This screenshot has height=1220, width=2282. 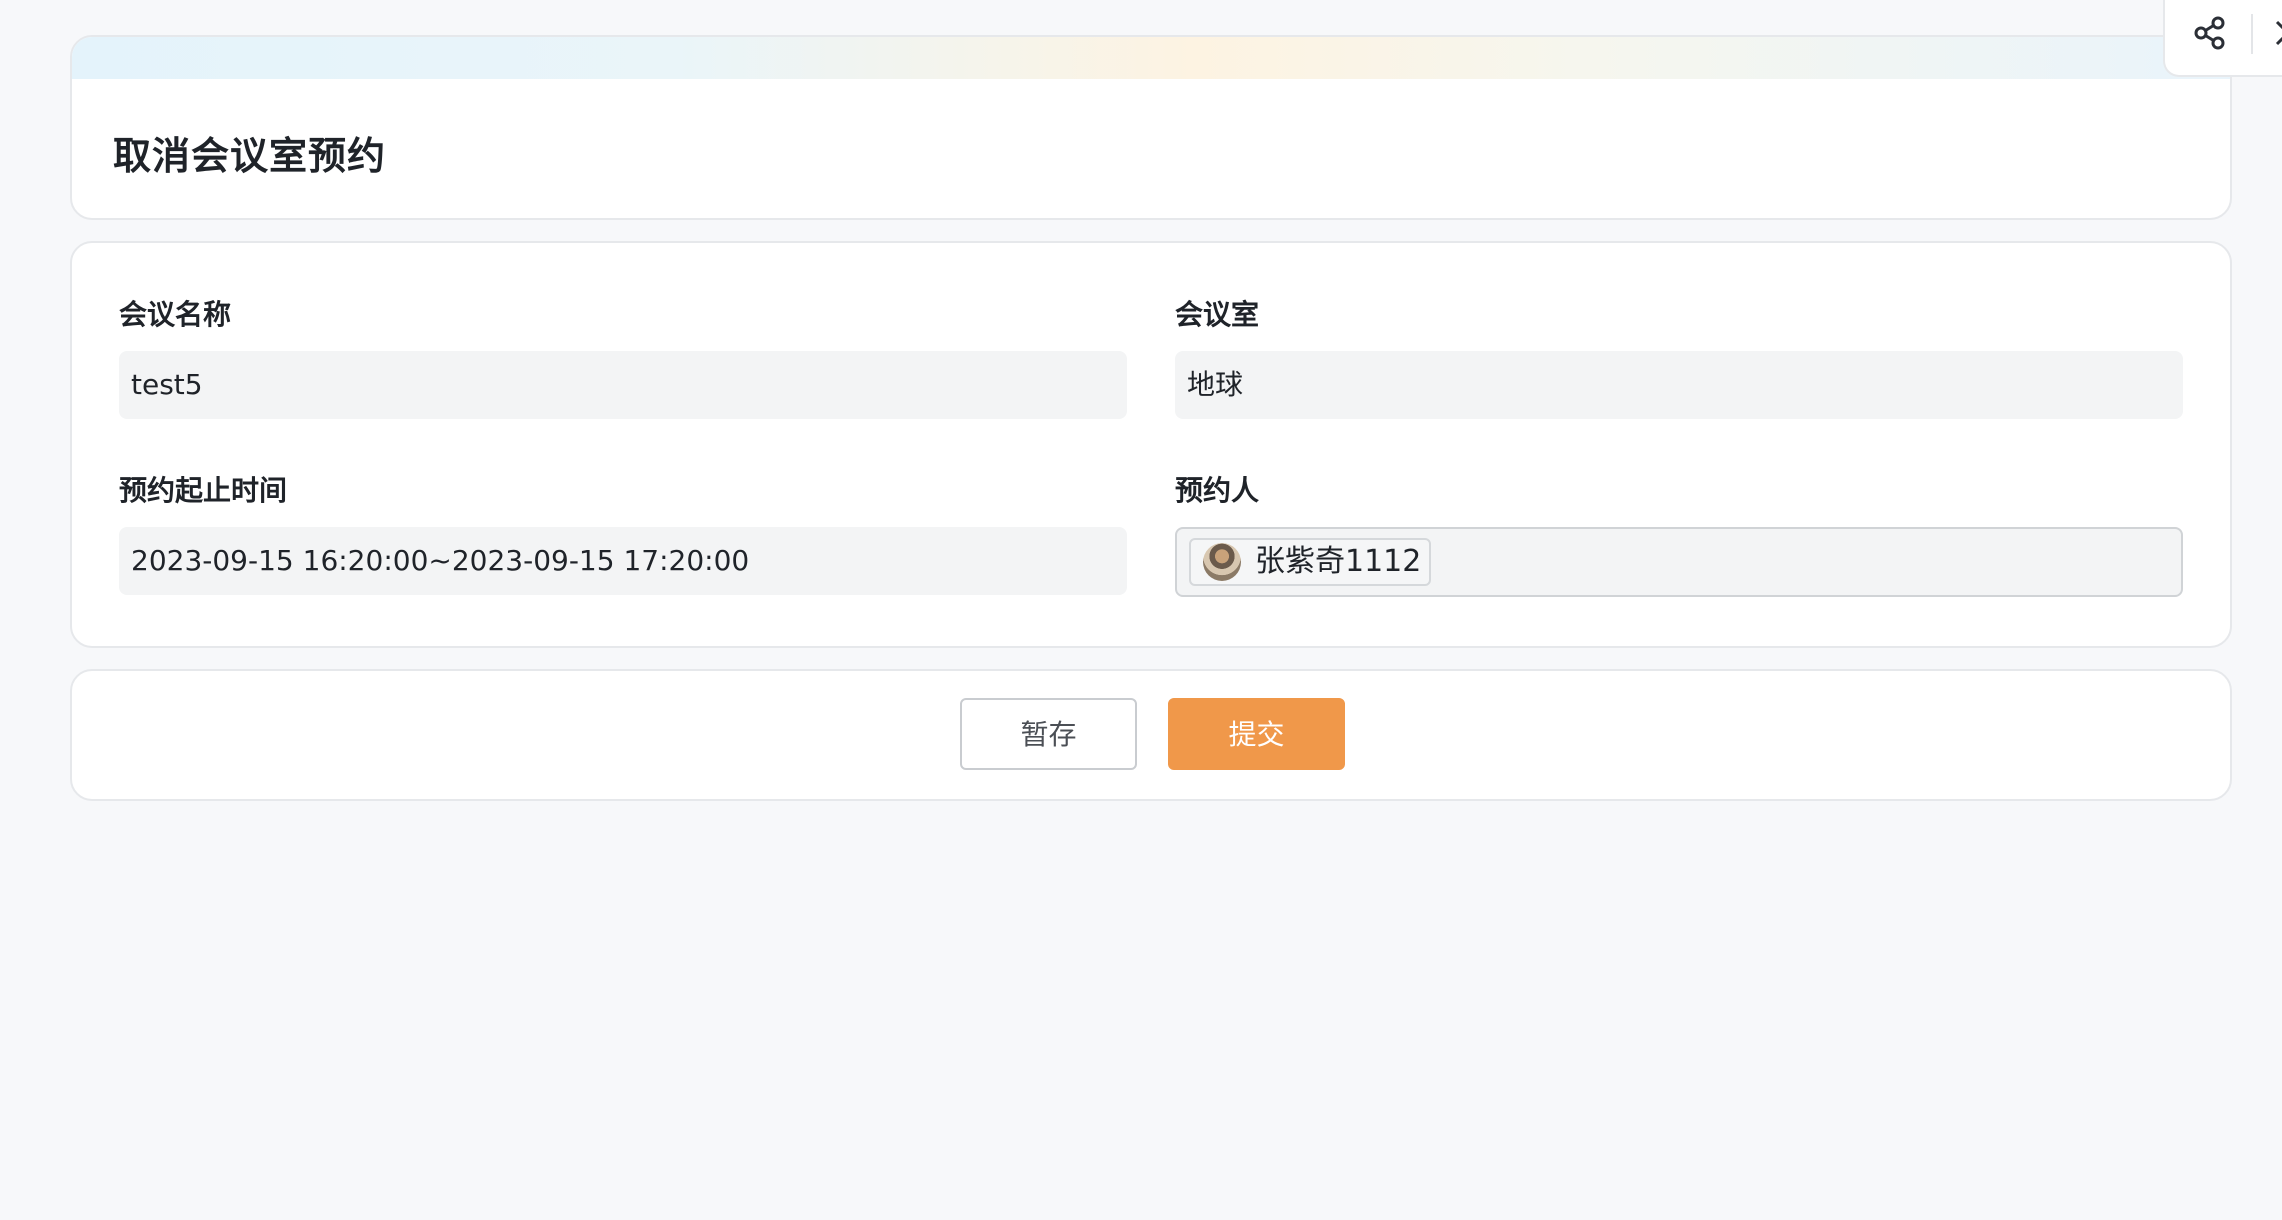 I want to click on meeting-name-field: 会议名称 test5, so click(x=623, y=357).